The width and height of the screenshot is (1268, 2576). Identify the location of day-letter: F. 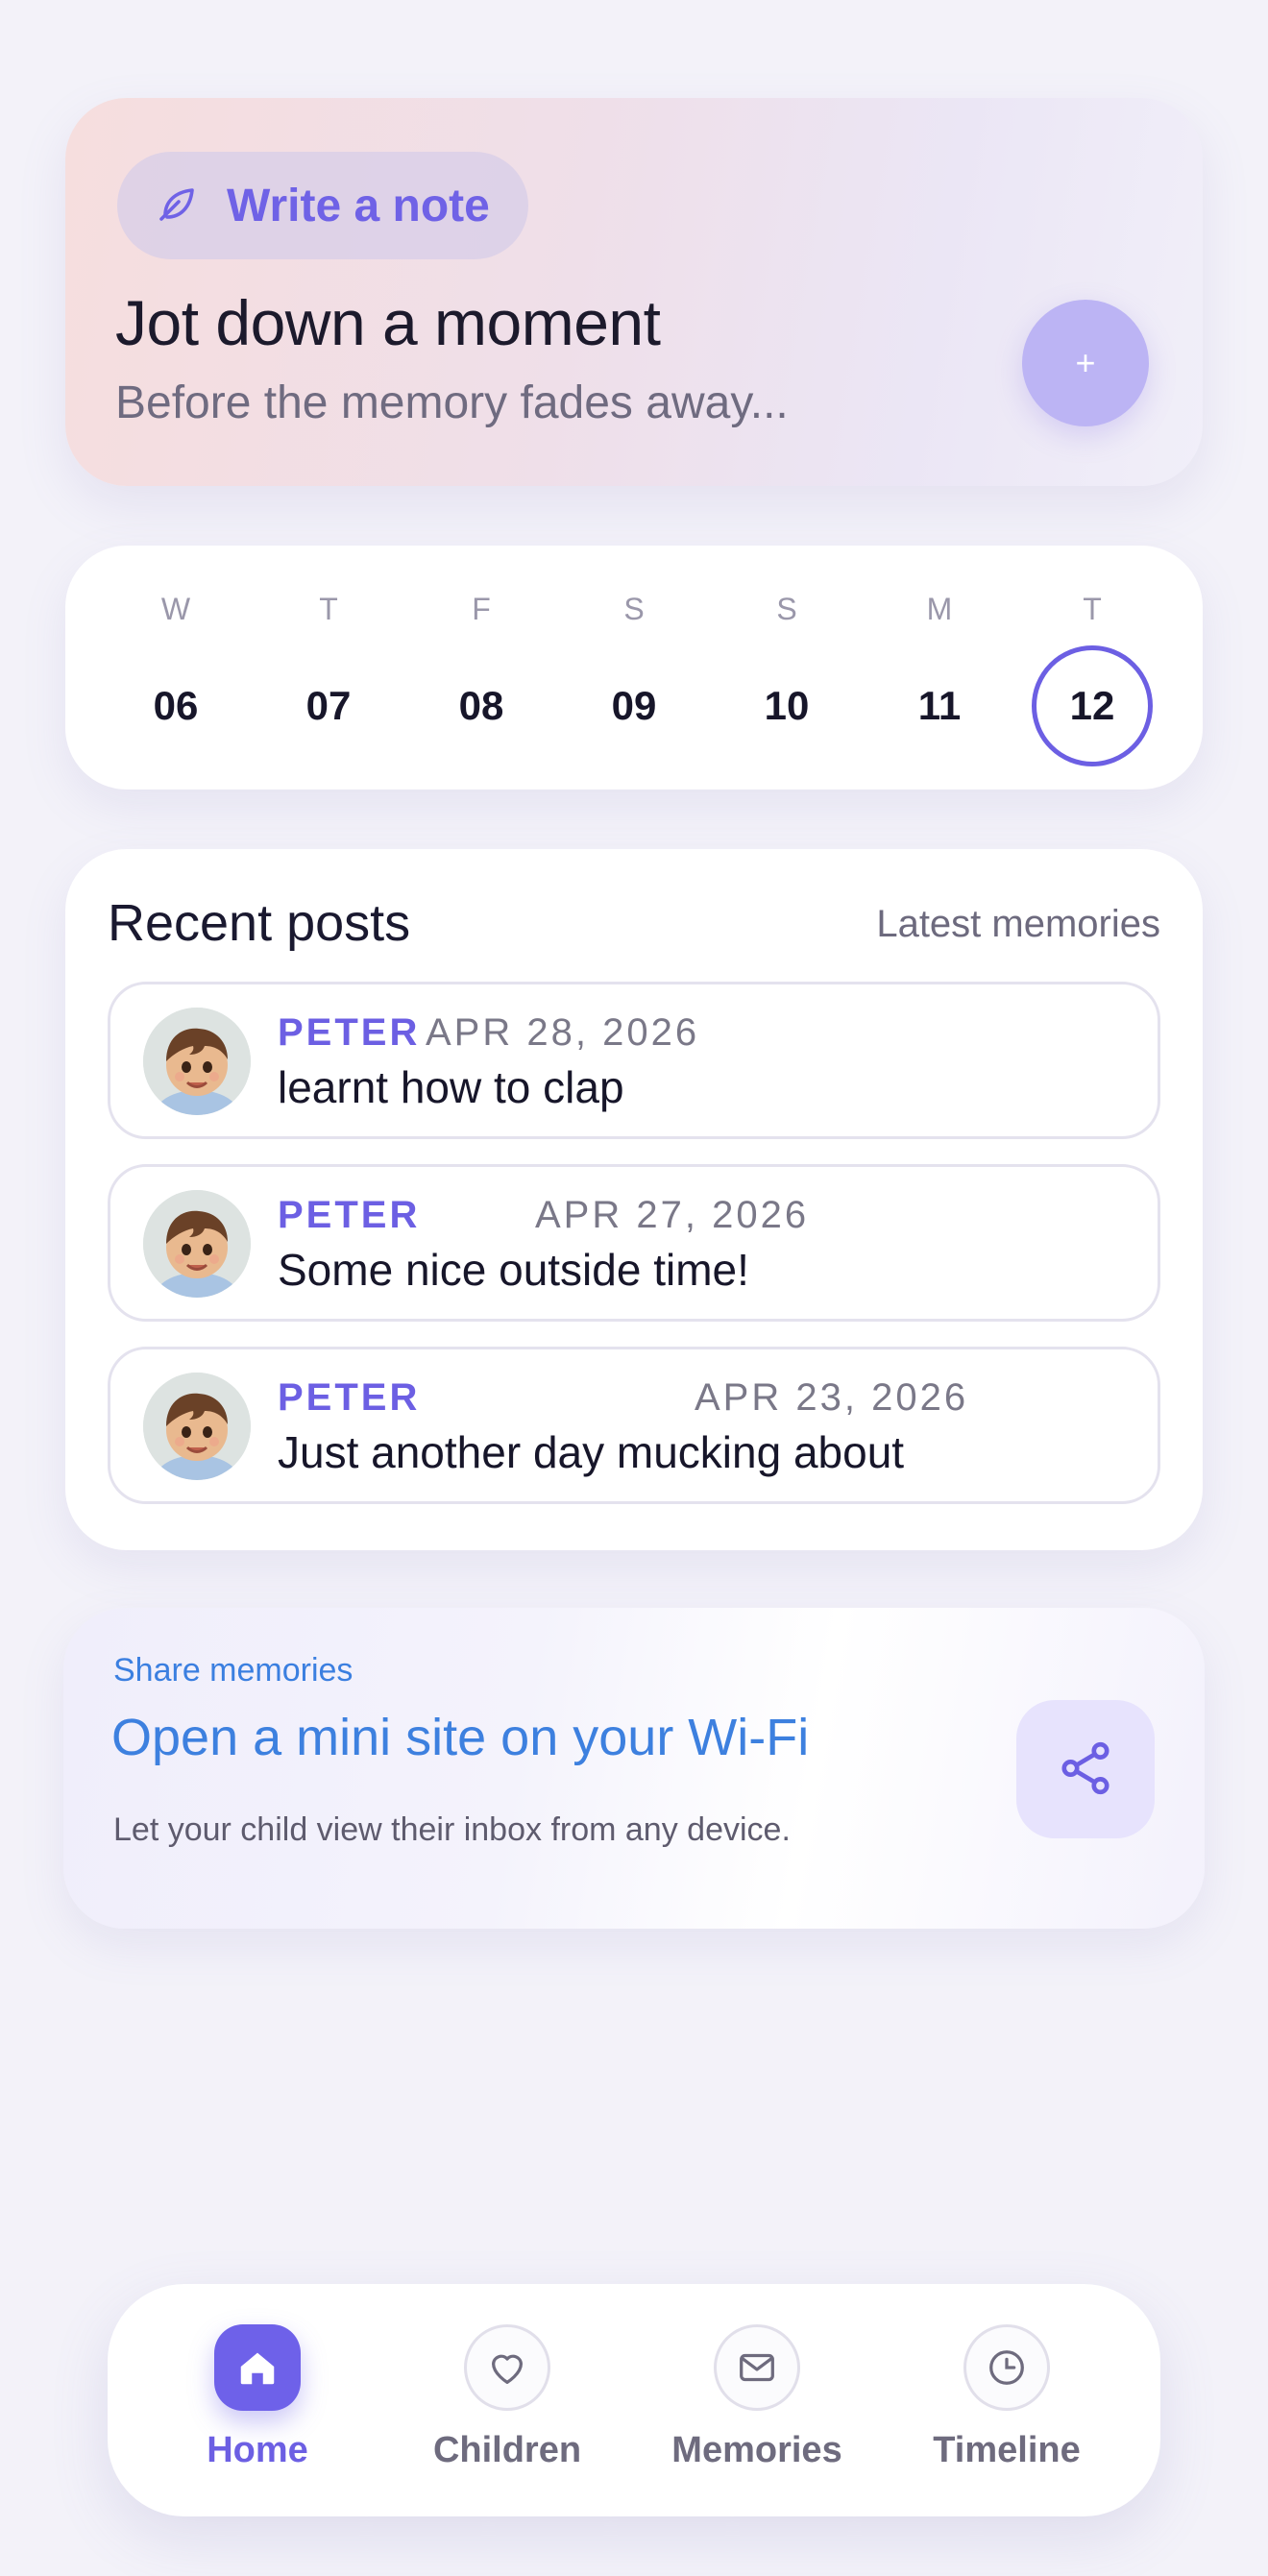
(481, 609).